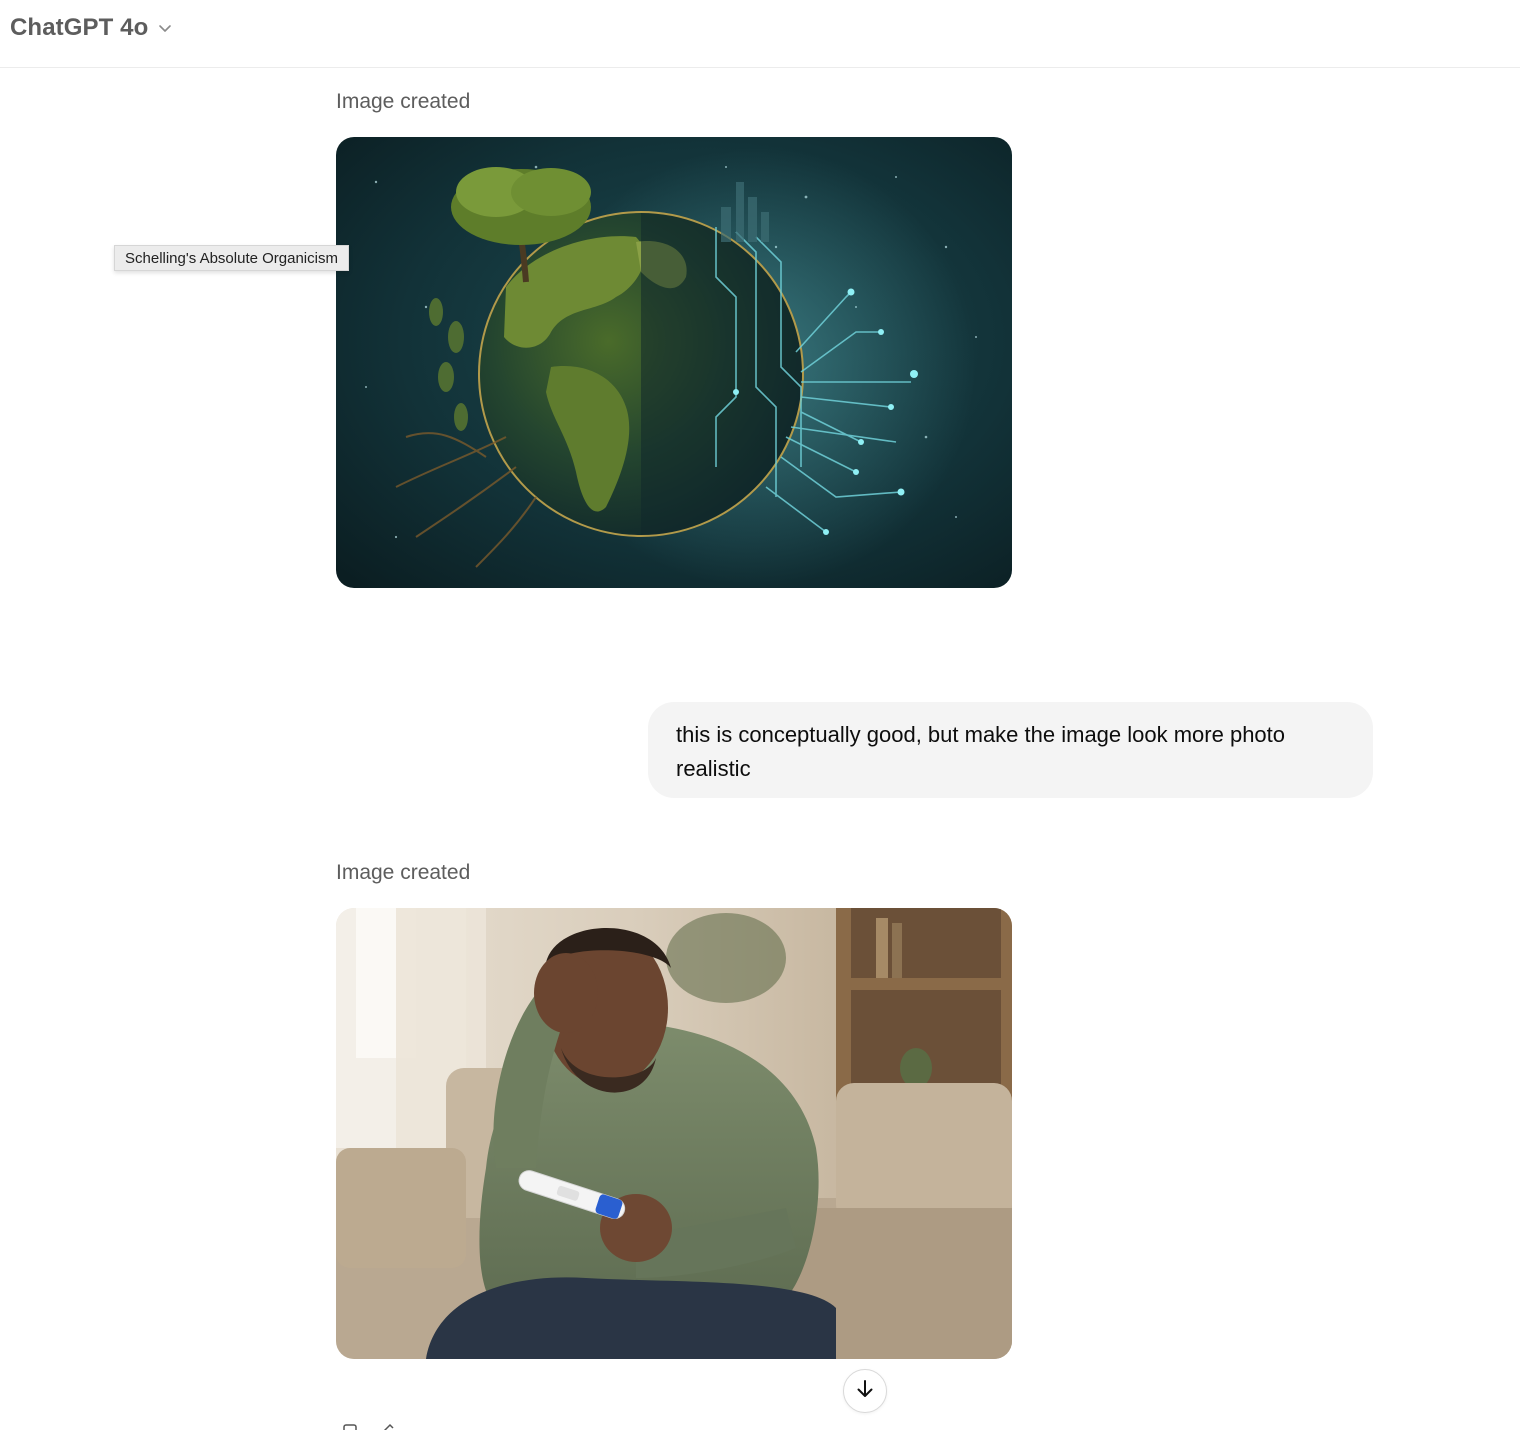  I want to click on copy-icon, so click(350, 1425).